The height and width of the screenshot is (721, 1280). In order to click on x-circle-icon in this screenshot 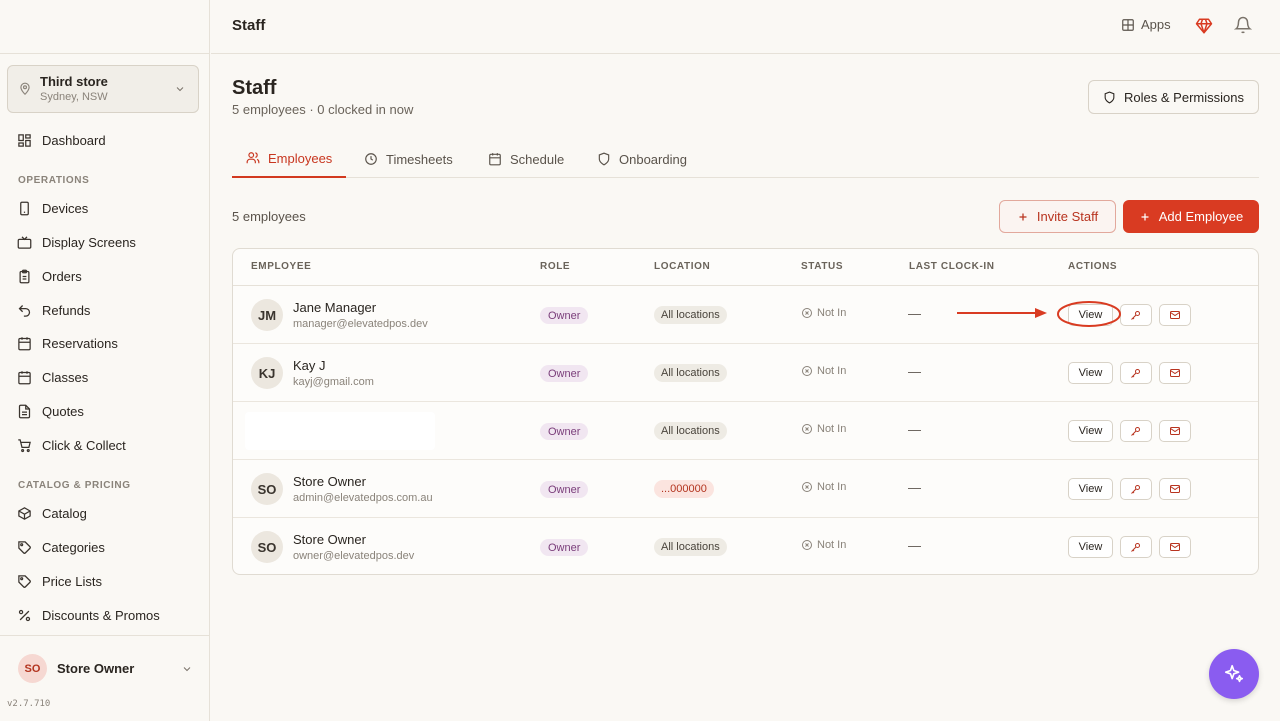, I will do `click(807, 429)`.